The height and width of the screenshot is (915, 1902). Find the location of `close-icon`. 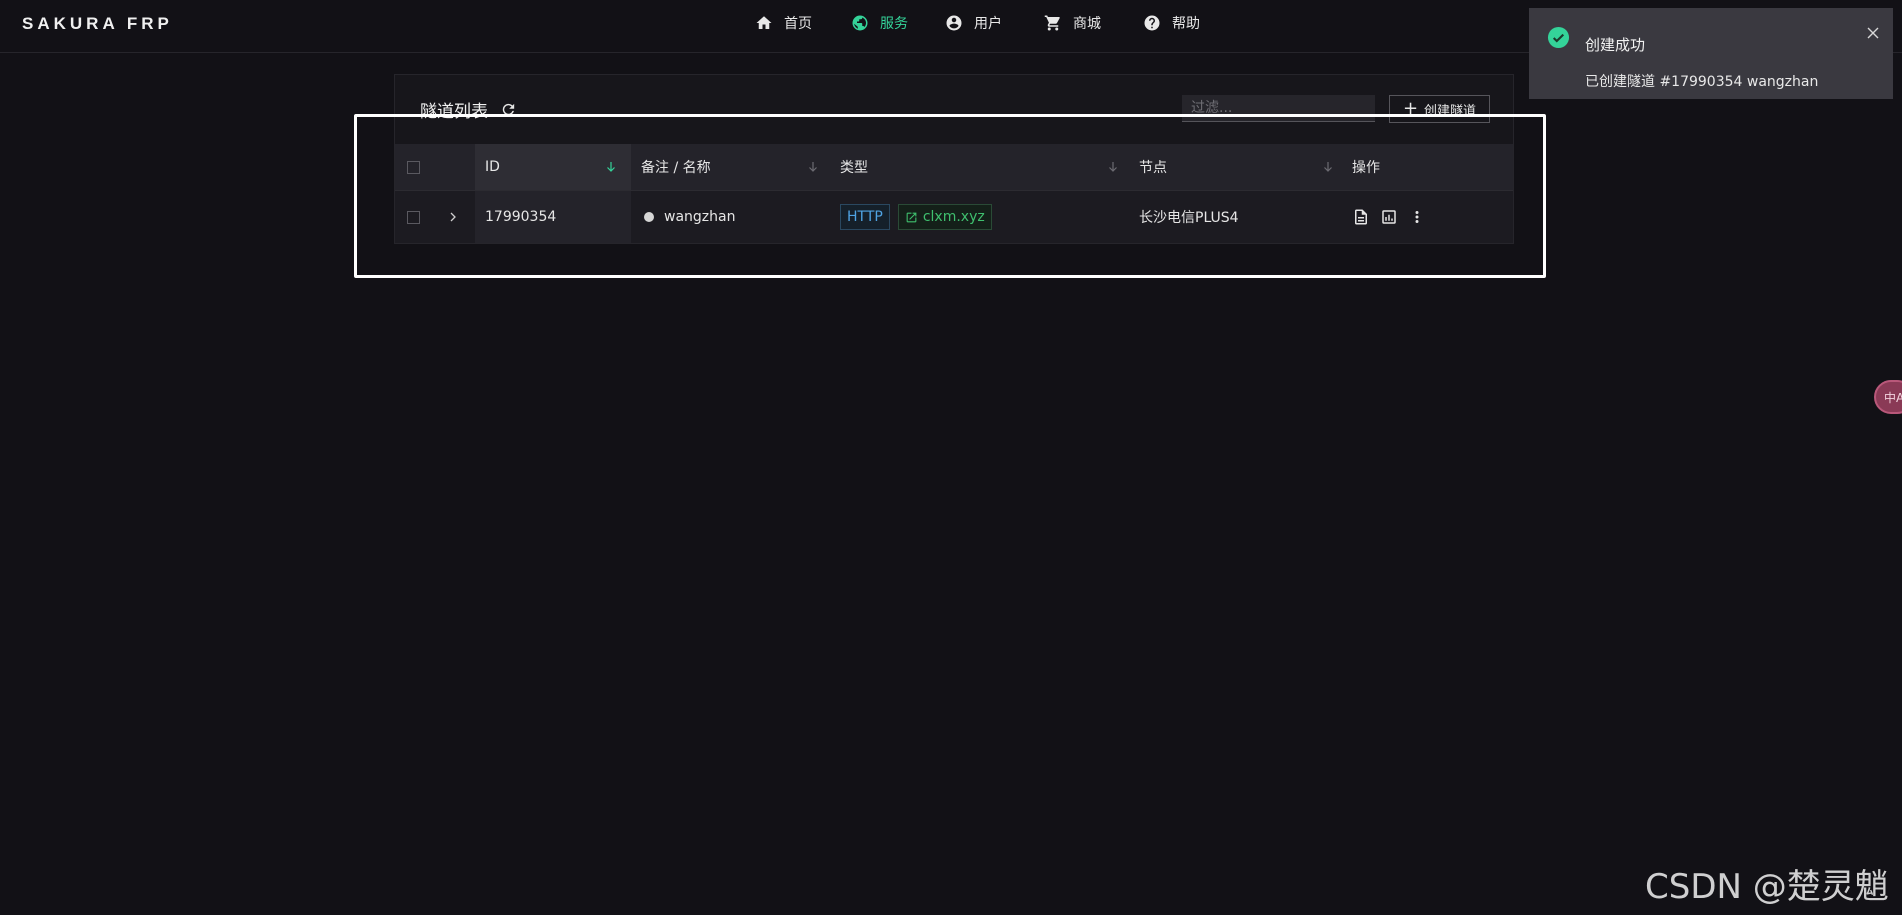

close-icon is located at coordinates (1873, 33).